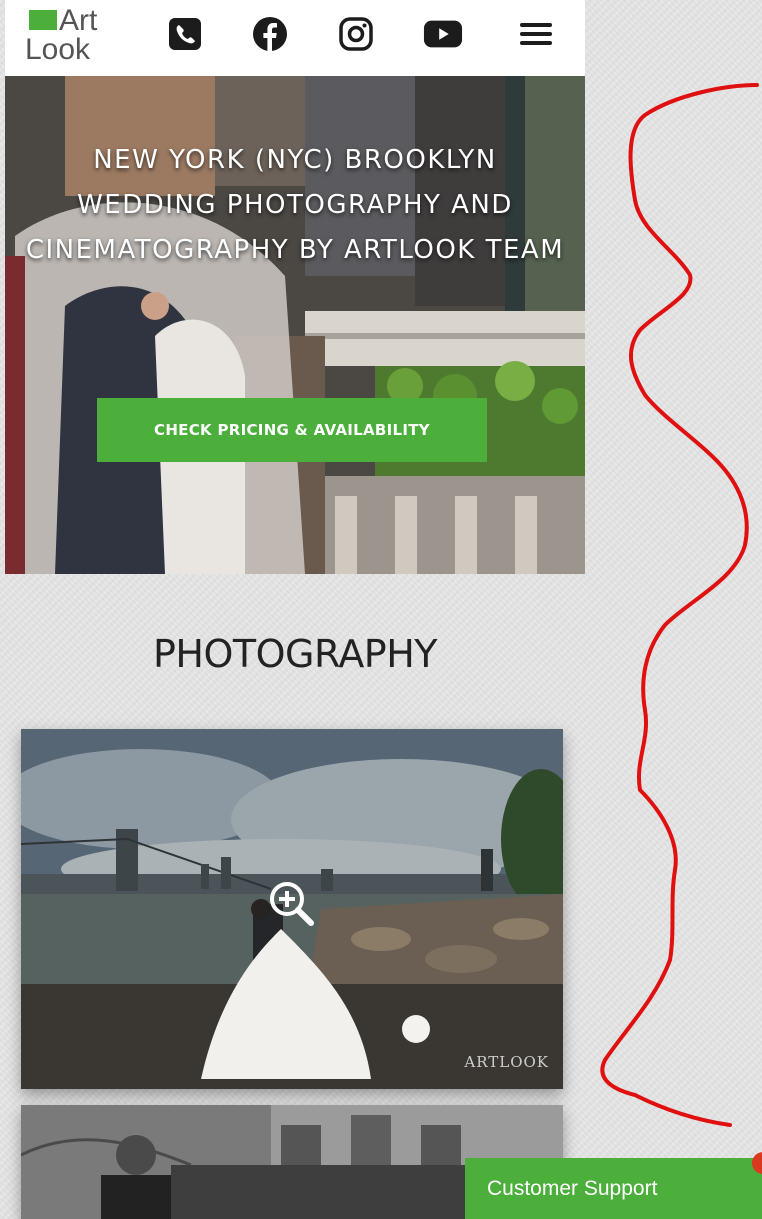  I want to click on logo-green-block, so click(43, 20).